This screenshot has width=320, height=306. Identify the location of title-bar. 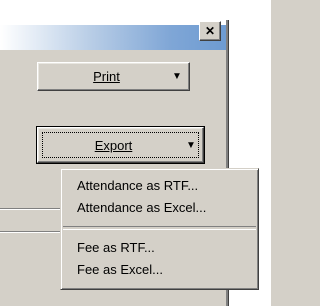
(114, 37).